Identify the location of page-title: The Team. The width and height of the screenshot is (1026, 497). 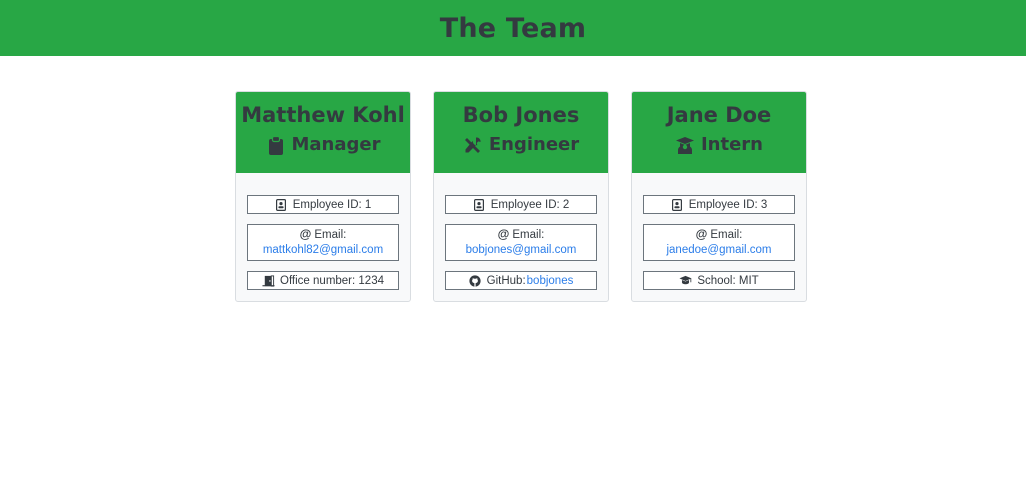
(513, 28).